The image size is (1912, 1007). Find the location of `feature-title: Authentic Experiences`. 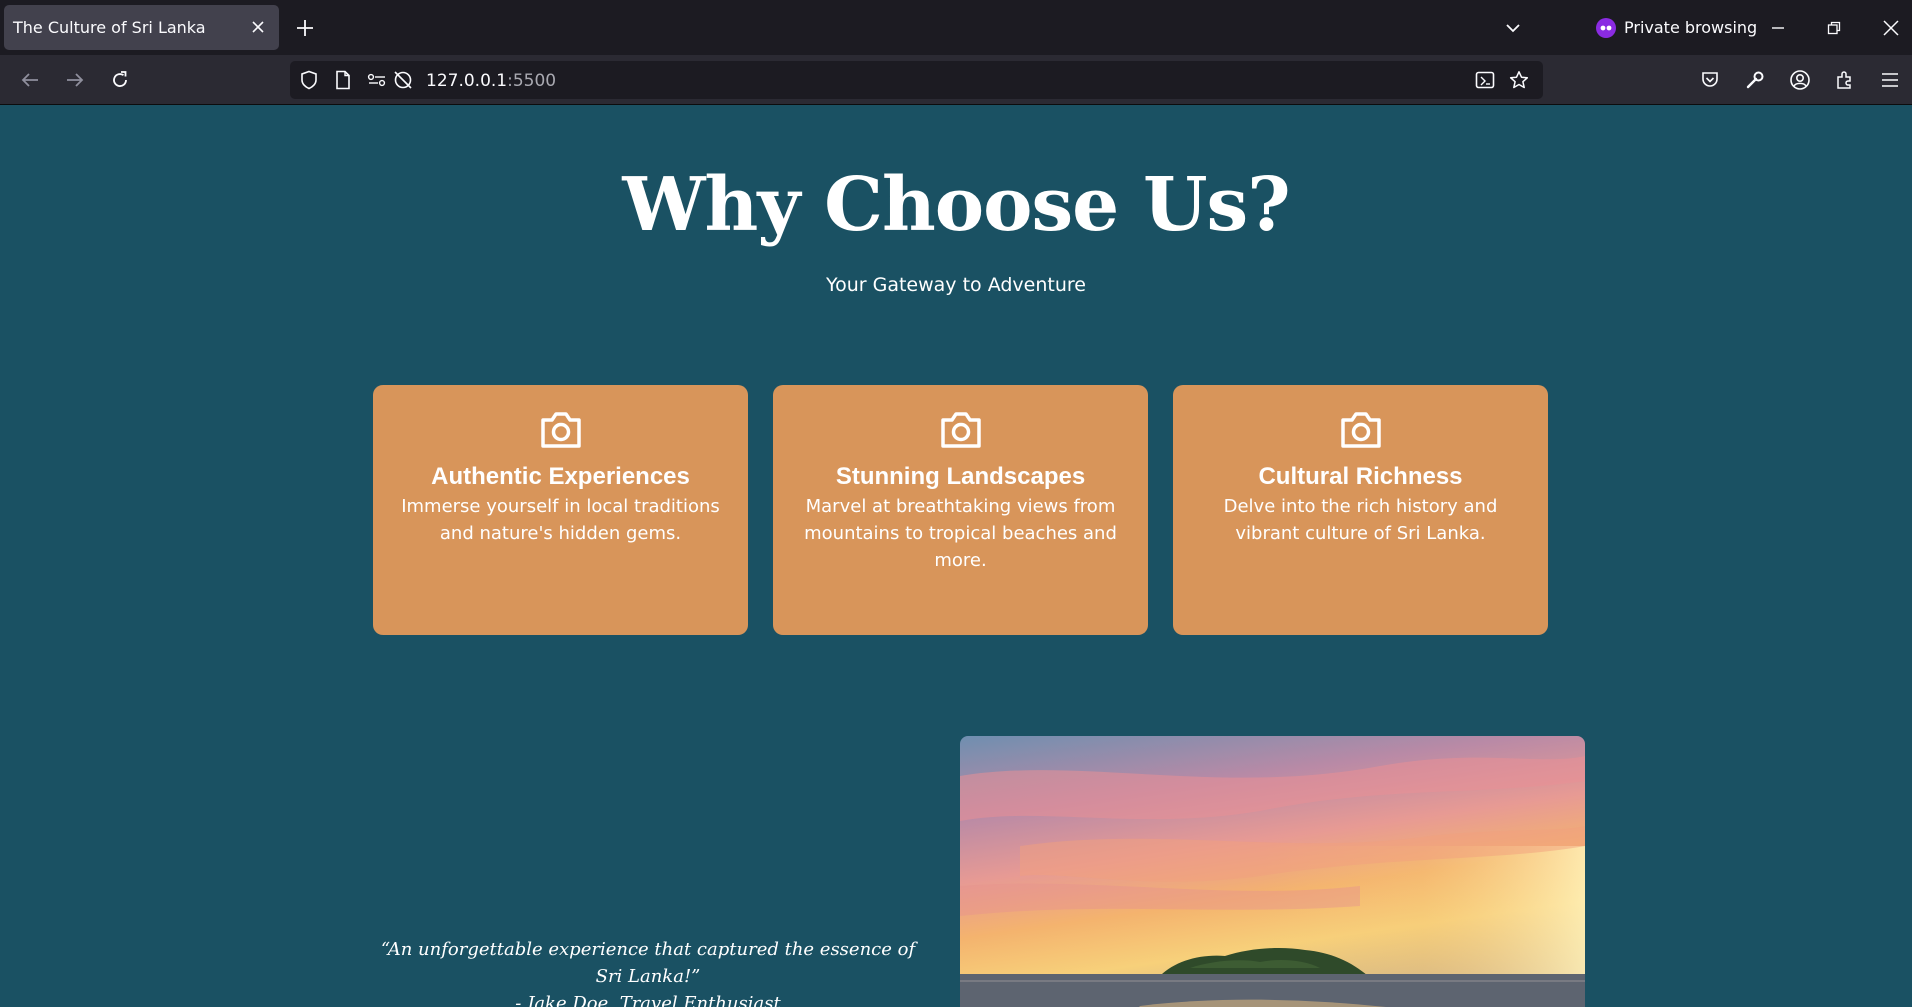

feature-title: Authentic Experiences is located at coordinates (560, 476).